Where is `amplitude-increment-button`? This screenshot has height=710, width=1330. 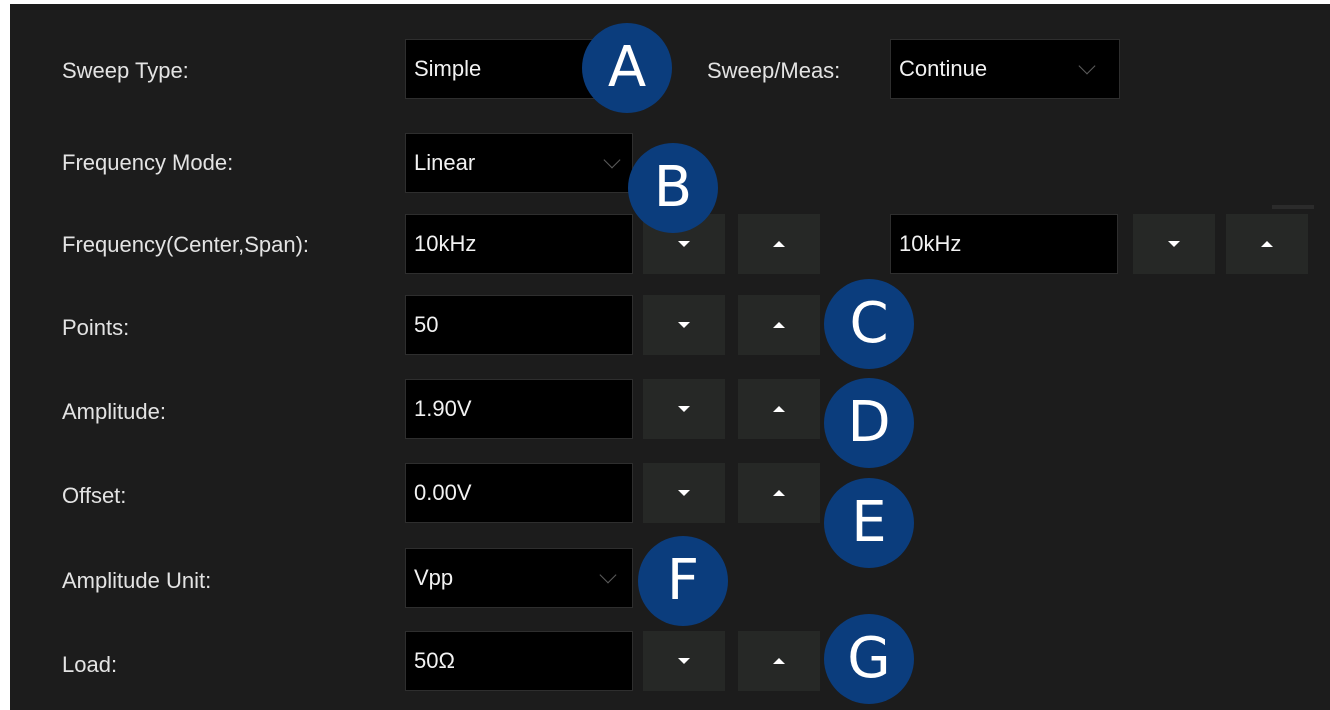
amplitude-increment-button is located at coordinates (779, 409).